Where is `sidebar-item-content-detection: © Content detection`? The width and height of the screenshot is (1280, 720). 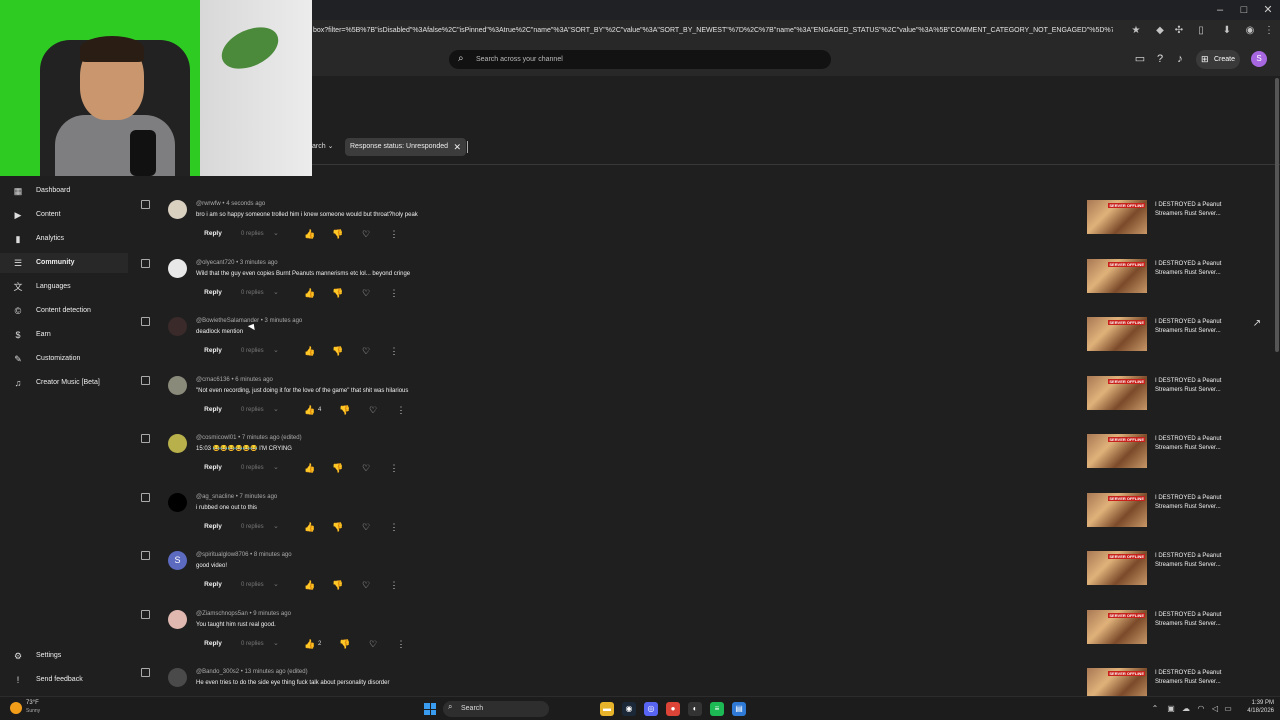 sidebar-item-content-detection: © Content detection is located at coordinates (64, 311).